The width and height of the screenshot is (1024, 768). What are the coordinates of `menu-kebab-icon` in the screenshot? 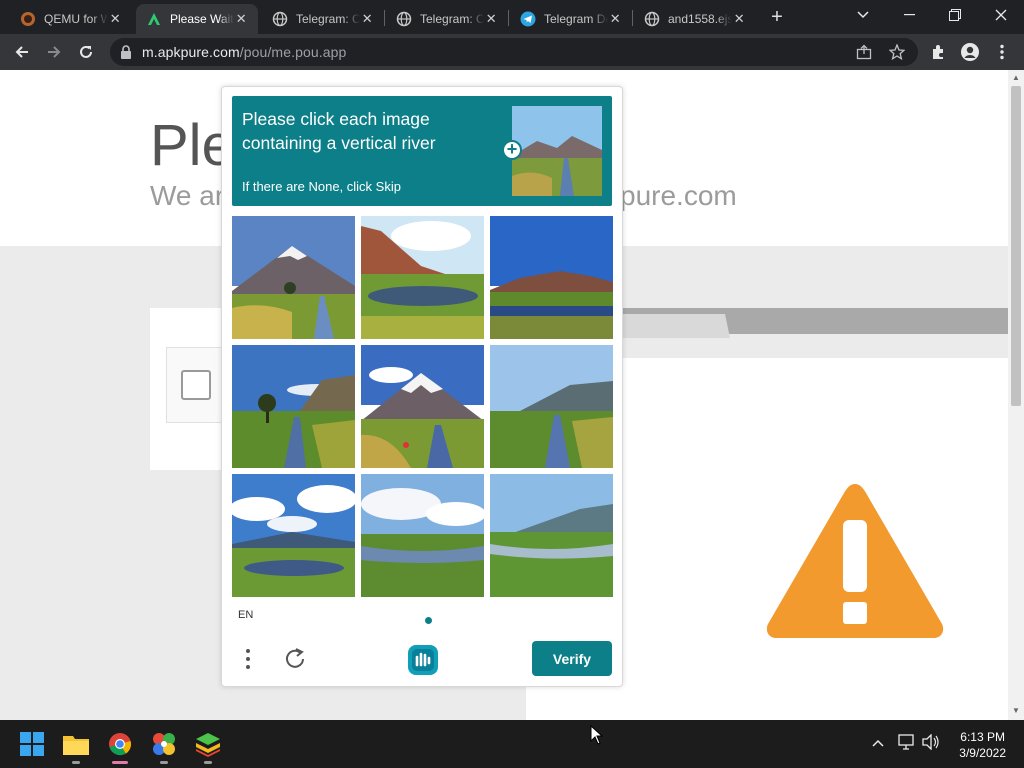 It's located at (1002, 52).